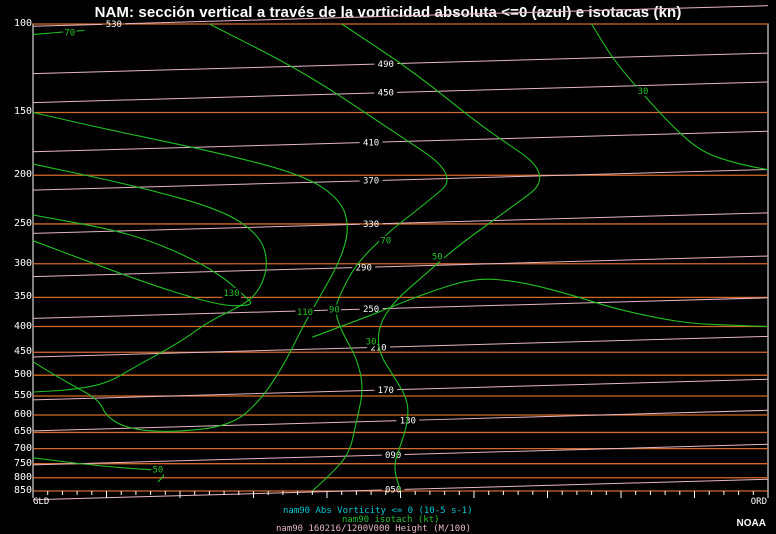 This screenshot has width=776, height=534. I want to click on y-tick-label: 400, so click(22, 326).